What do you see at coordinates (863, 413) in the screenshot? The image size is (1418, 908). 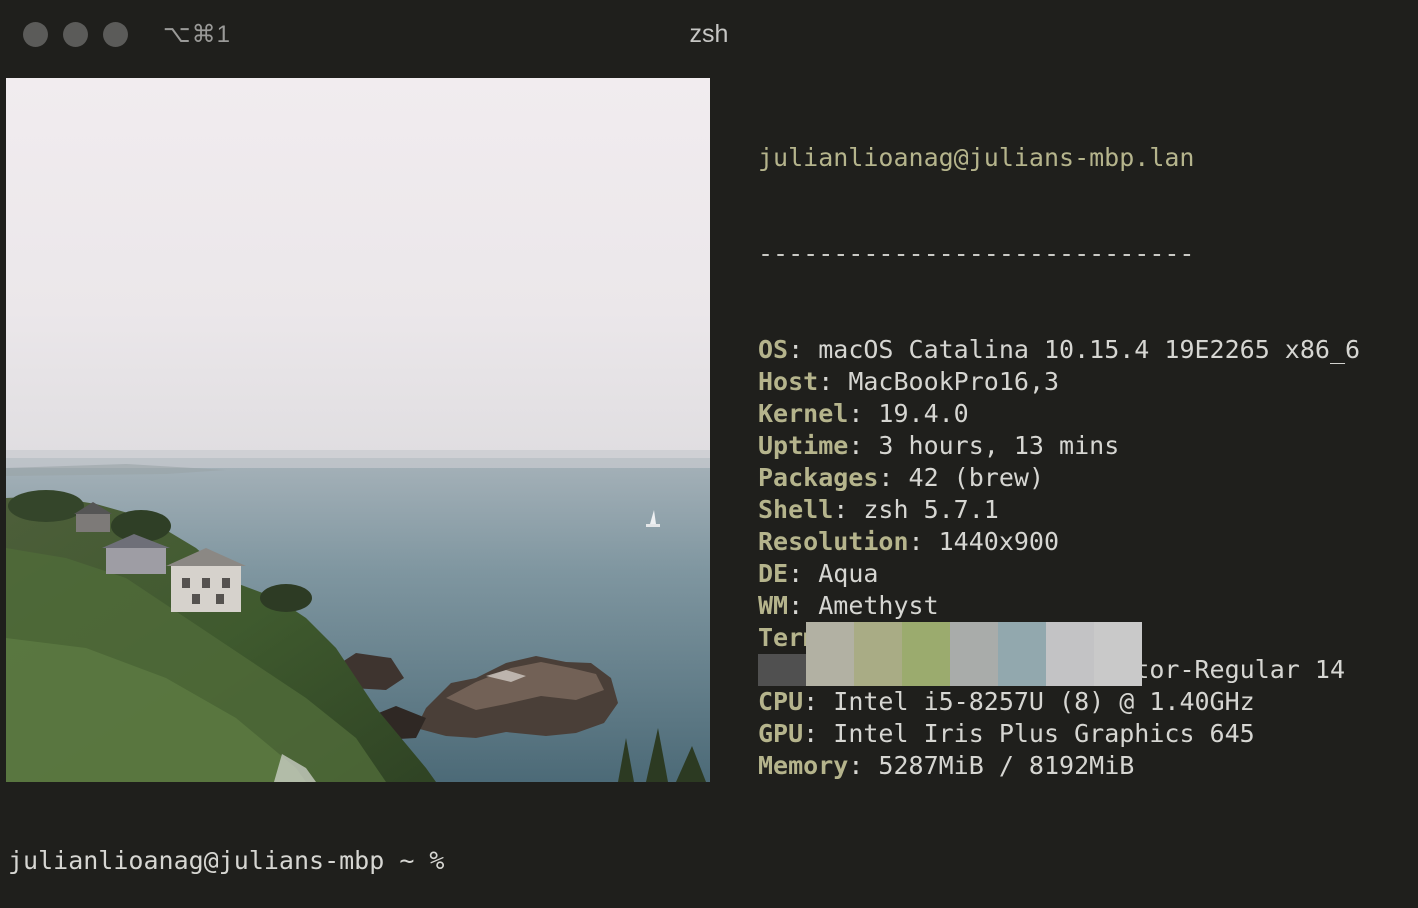 I see `info-row: Kernel: 19.4.0` at bounding box center [863, 413].